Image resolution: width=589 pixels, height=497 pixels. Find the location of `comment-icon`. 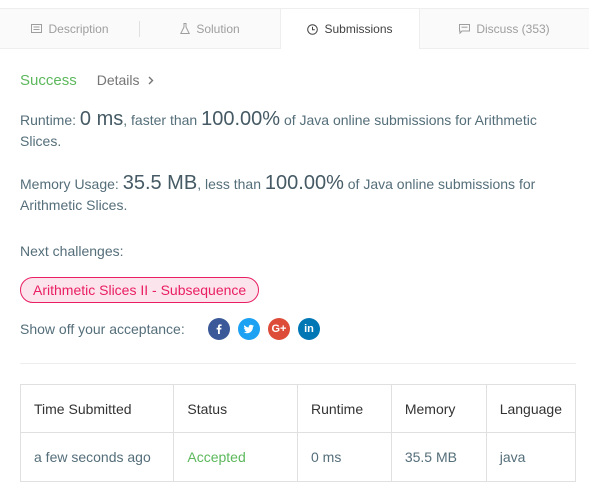

comment-icon is located at coordinates (465, 28).